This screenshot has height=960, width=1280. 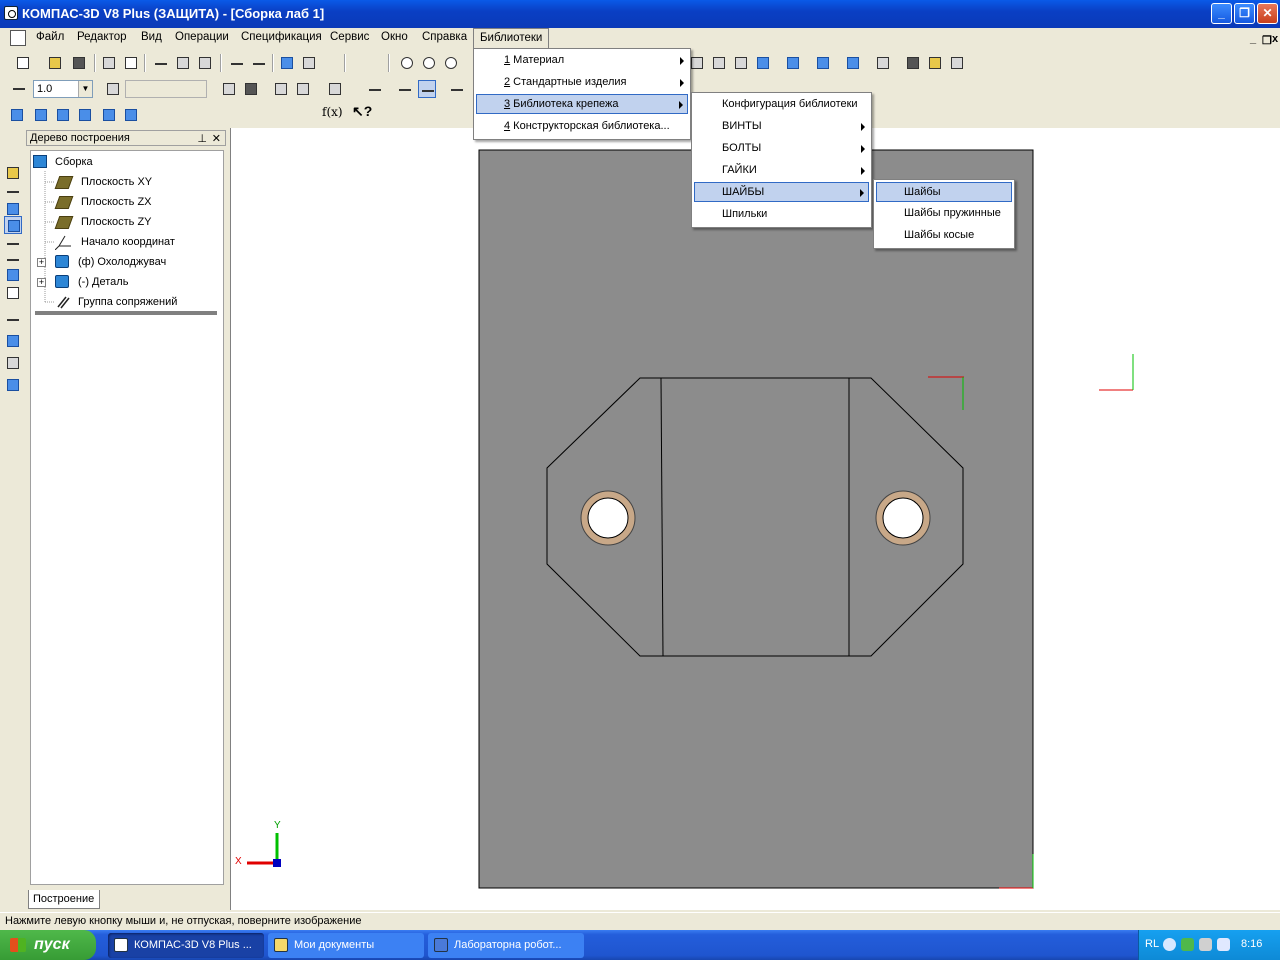 What do you see at coordinates (63, 89) in the screenshot?
I see `scale-combo: 1.0 ▼` at bounding box center [63, 89].